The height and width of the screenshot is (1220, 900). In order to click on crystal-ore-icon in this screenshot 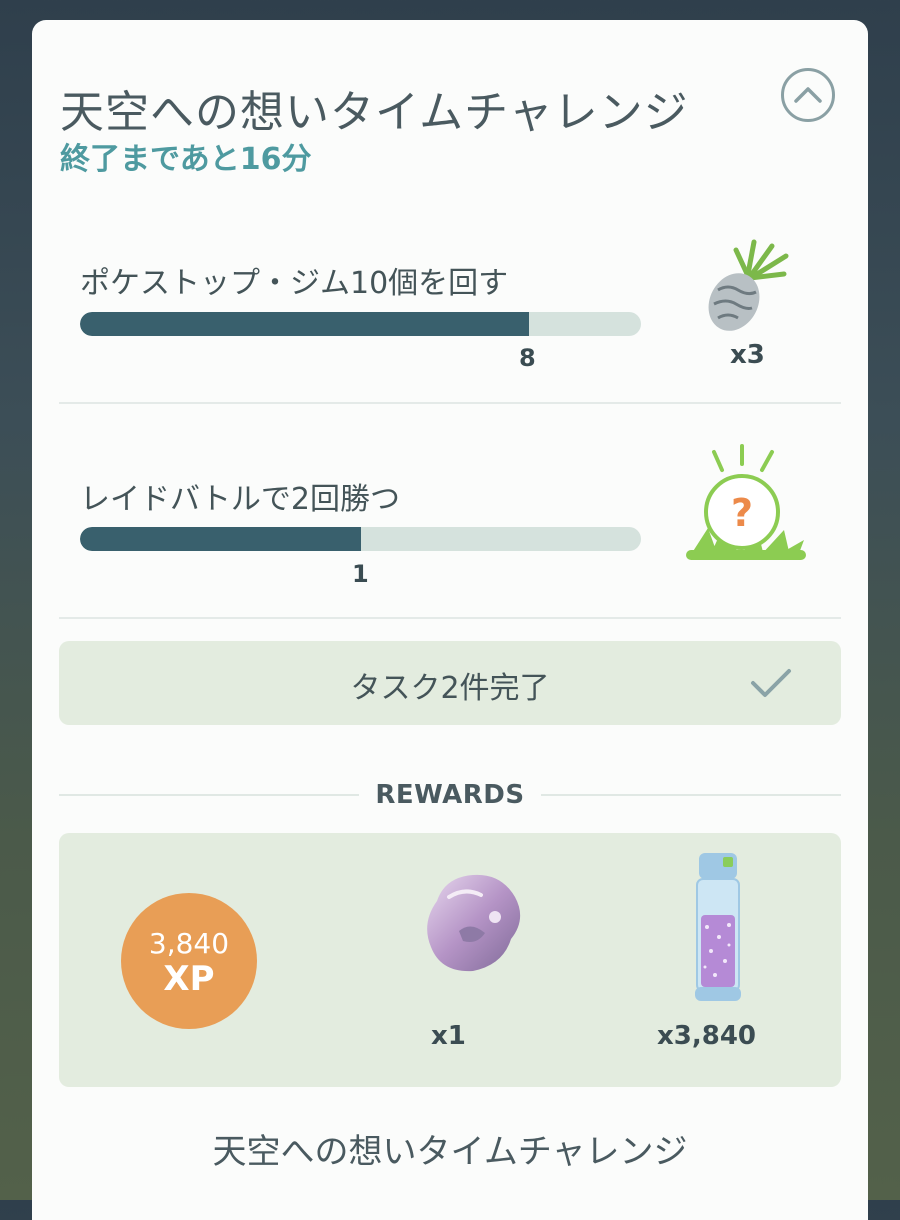, I will do `click(474, 923)`.